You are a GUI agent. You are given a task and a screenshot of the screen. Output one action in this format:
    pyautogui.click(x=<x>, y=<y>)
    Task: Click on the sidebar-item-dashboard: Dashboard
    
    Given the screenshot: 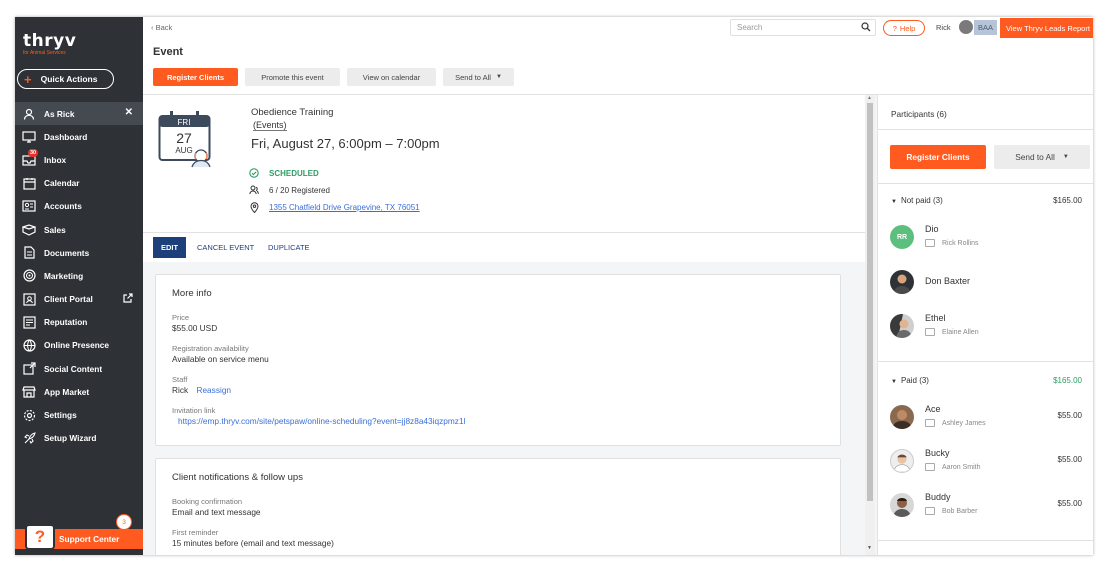 What is the action you would take?
    pyautogui.click(x=79, y=136)
    